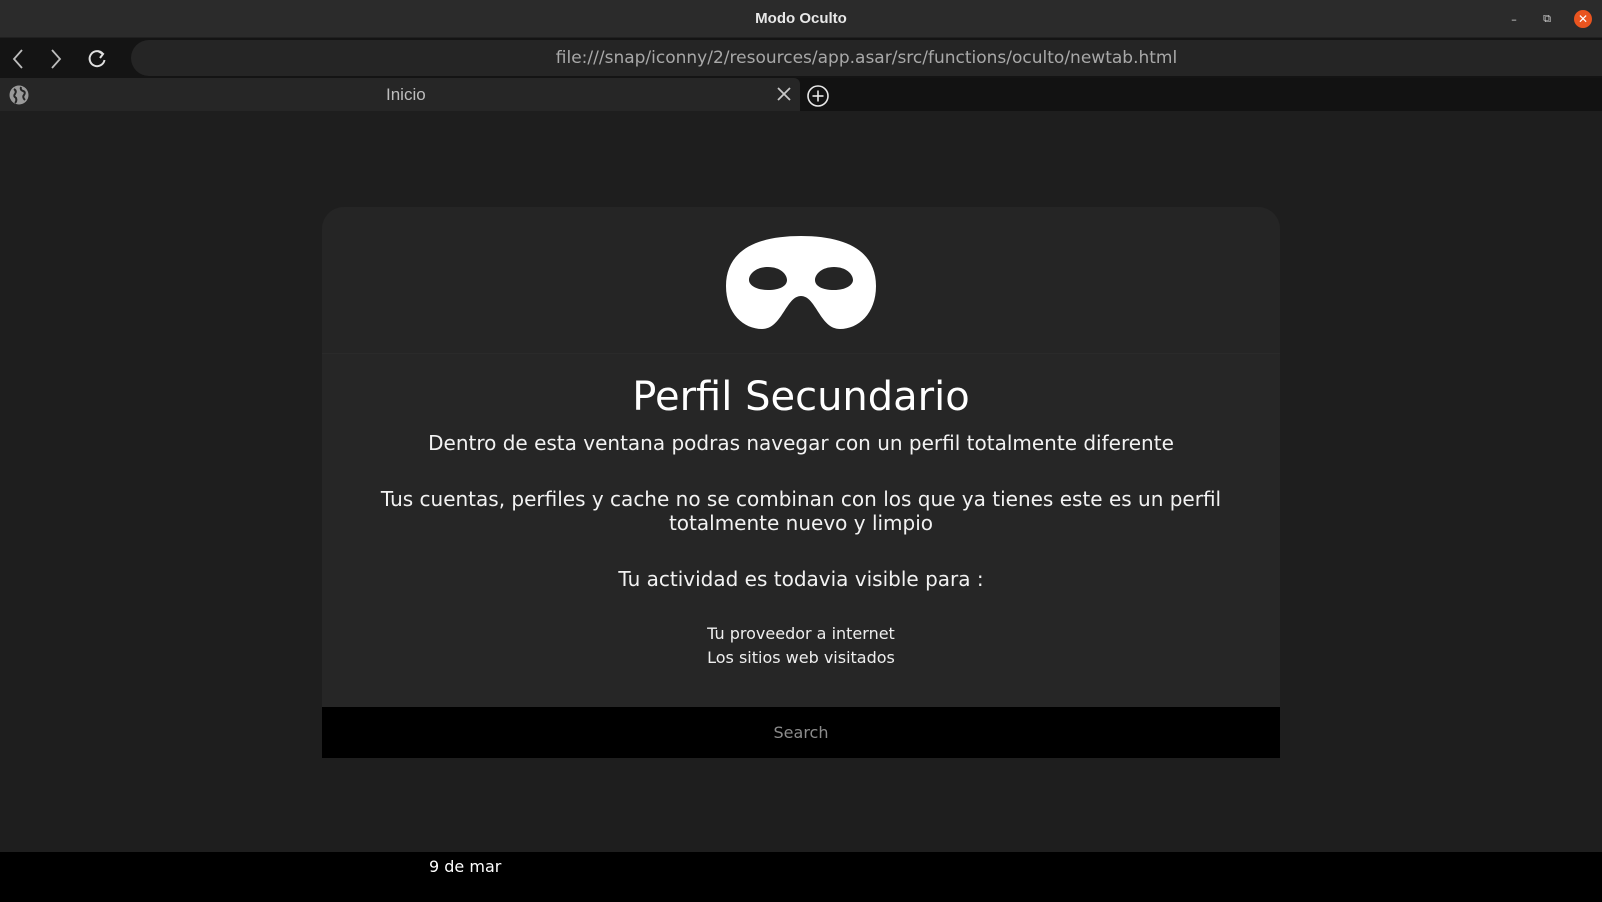  What do you see at coordinates (1514, 19) in the screenshot?
I see `minimize-button: –` at bounding box center [1514, 19].